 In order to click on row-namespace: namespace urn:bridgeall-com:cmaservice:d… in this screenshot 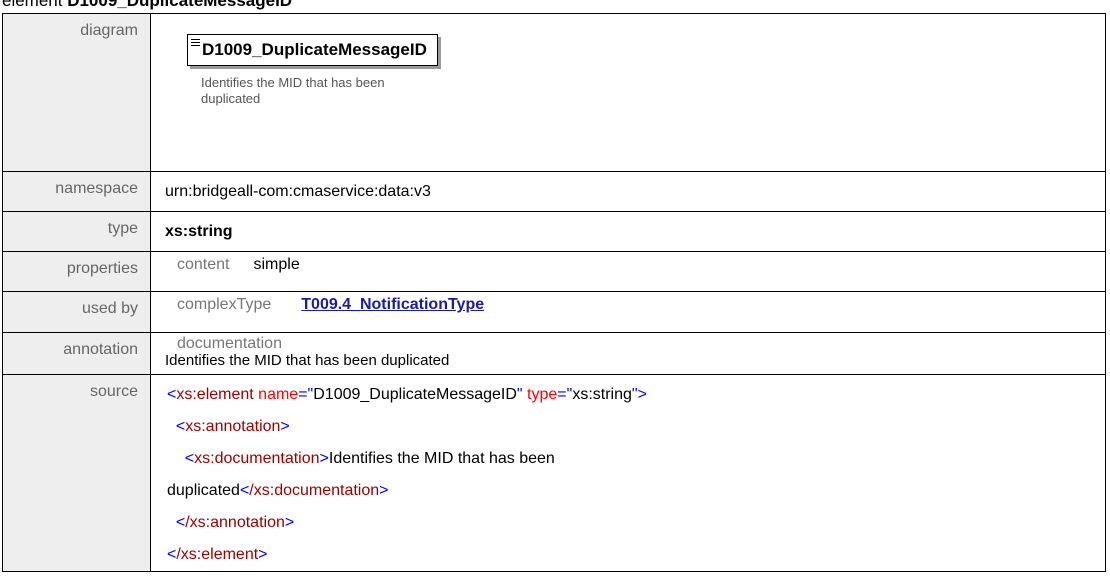, I will do `click(554, 191)`.